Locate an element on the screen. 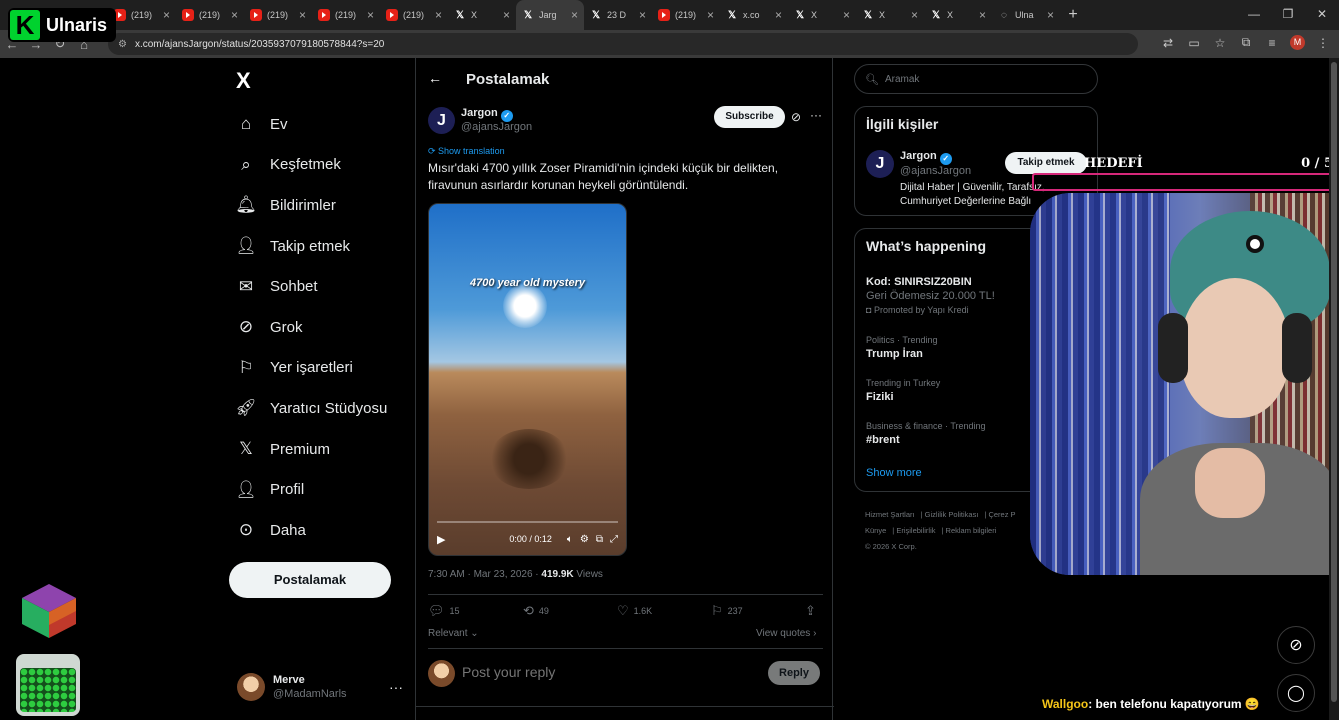  reply-sort-dropdown: Relevant ⌄ is located at coordinates (453, 633).